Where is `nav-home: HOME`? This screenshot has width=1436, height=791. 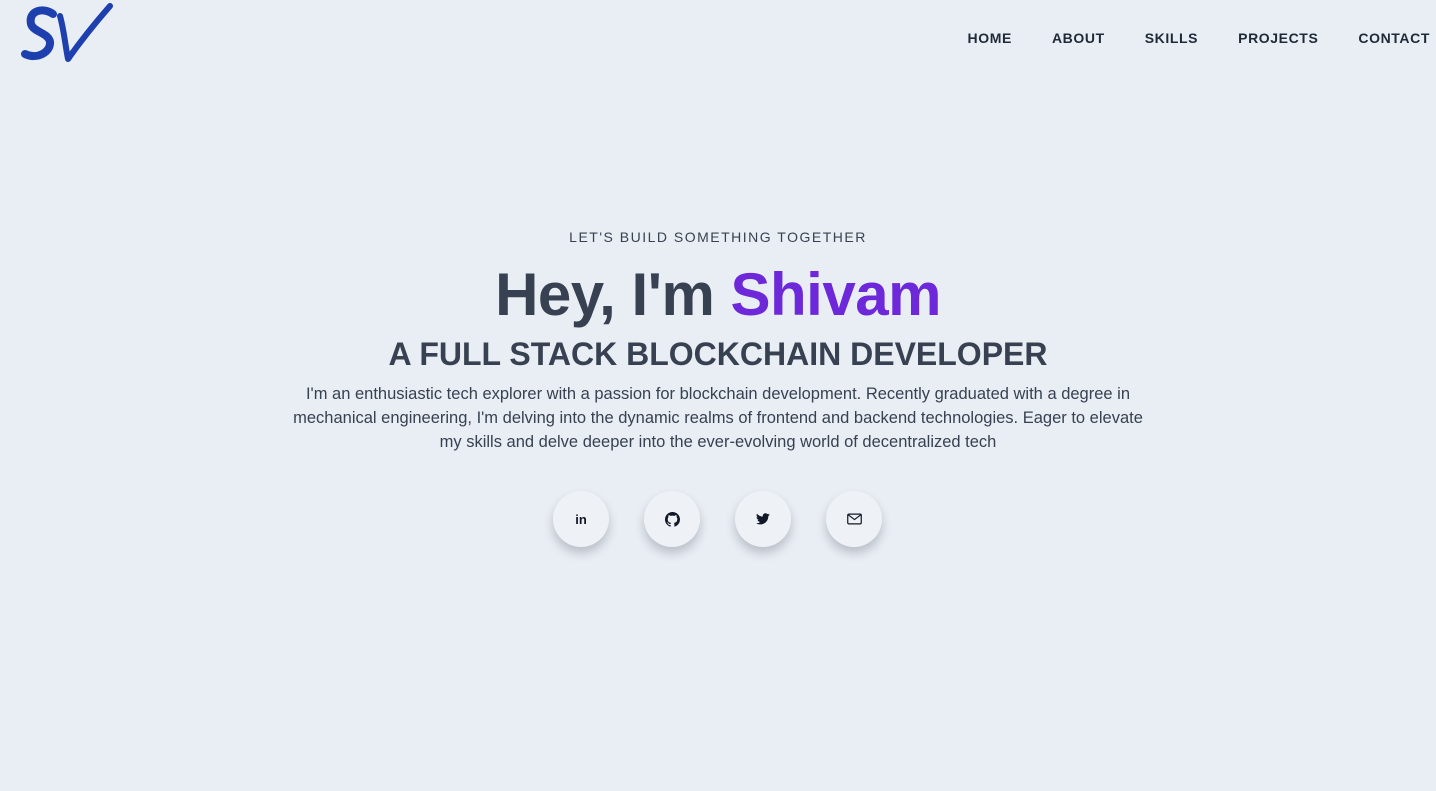 nav-home: HOME is located at coordinates (990, 38).